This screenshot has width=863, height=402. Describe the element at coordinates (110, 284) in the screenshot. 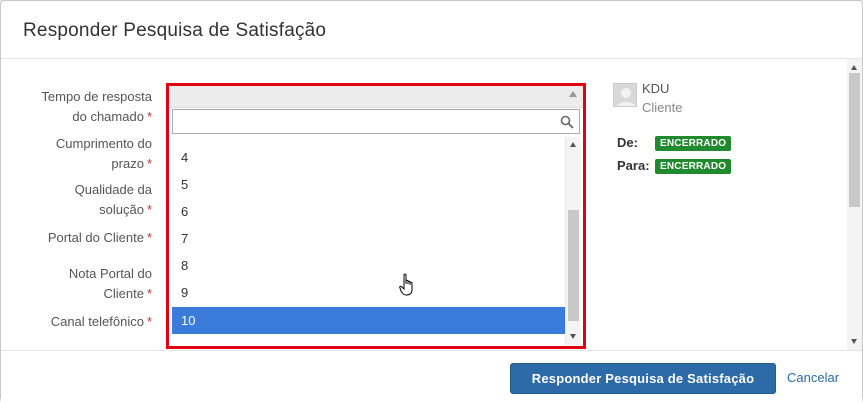

I see `field-label-portal-rating: Nota Portal do Cliente *` at that location.